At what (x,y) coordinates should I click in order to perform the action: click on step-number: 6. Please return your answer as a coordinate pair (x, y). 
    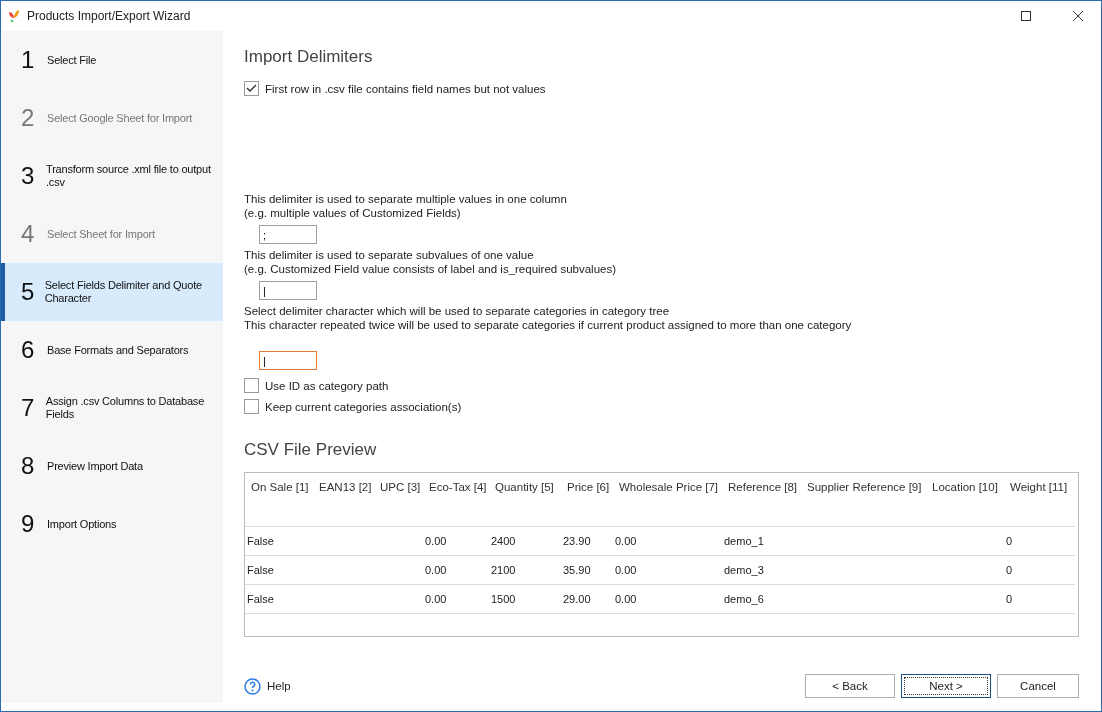
    Looking at the image, I should click on (28, 350).